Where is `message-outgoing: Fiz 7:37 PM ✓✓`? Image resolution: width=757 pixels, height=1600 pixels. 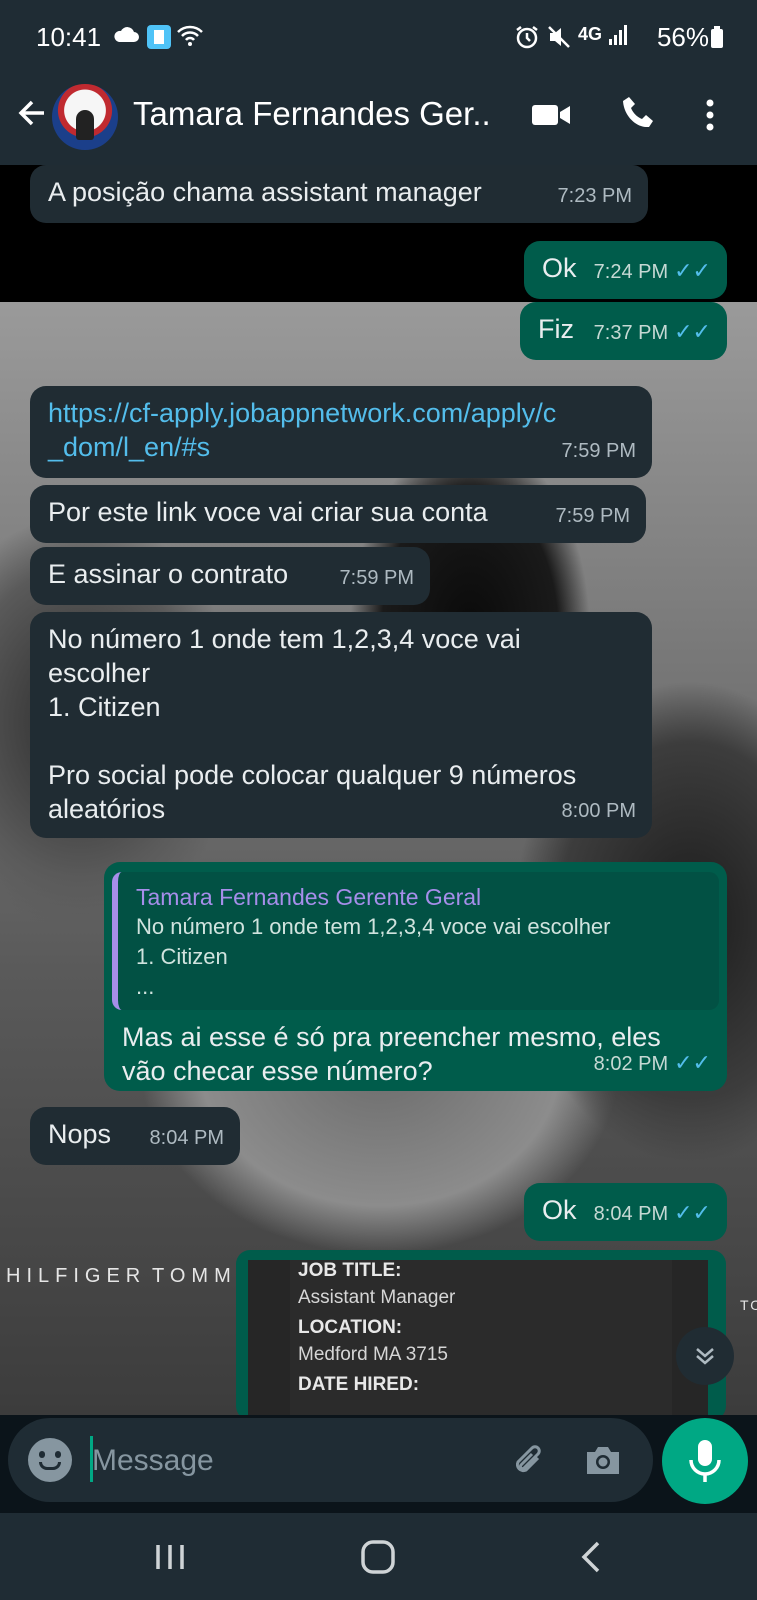 message-outgoing: Fiz 7:37 PM ✓✓ is located at coordinates (623, 331).